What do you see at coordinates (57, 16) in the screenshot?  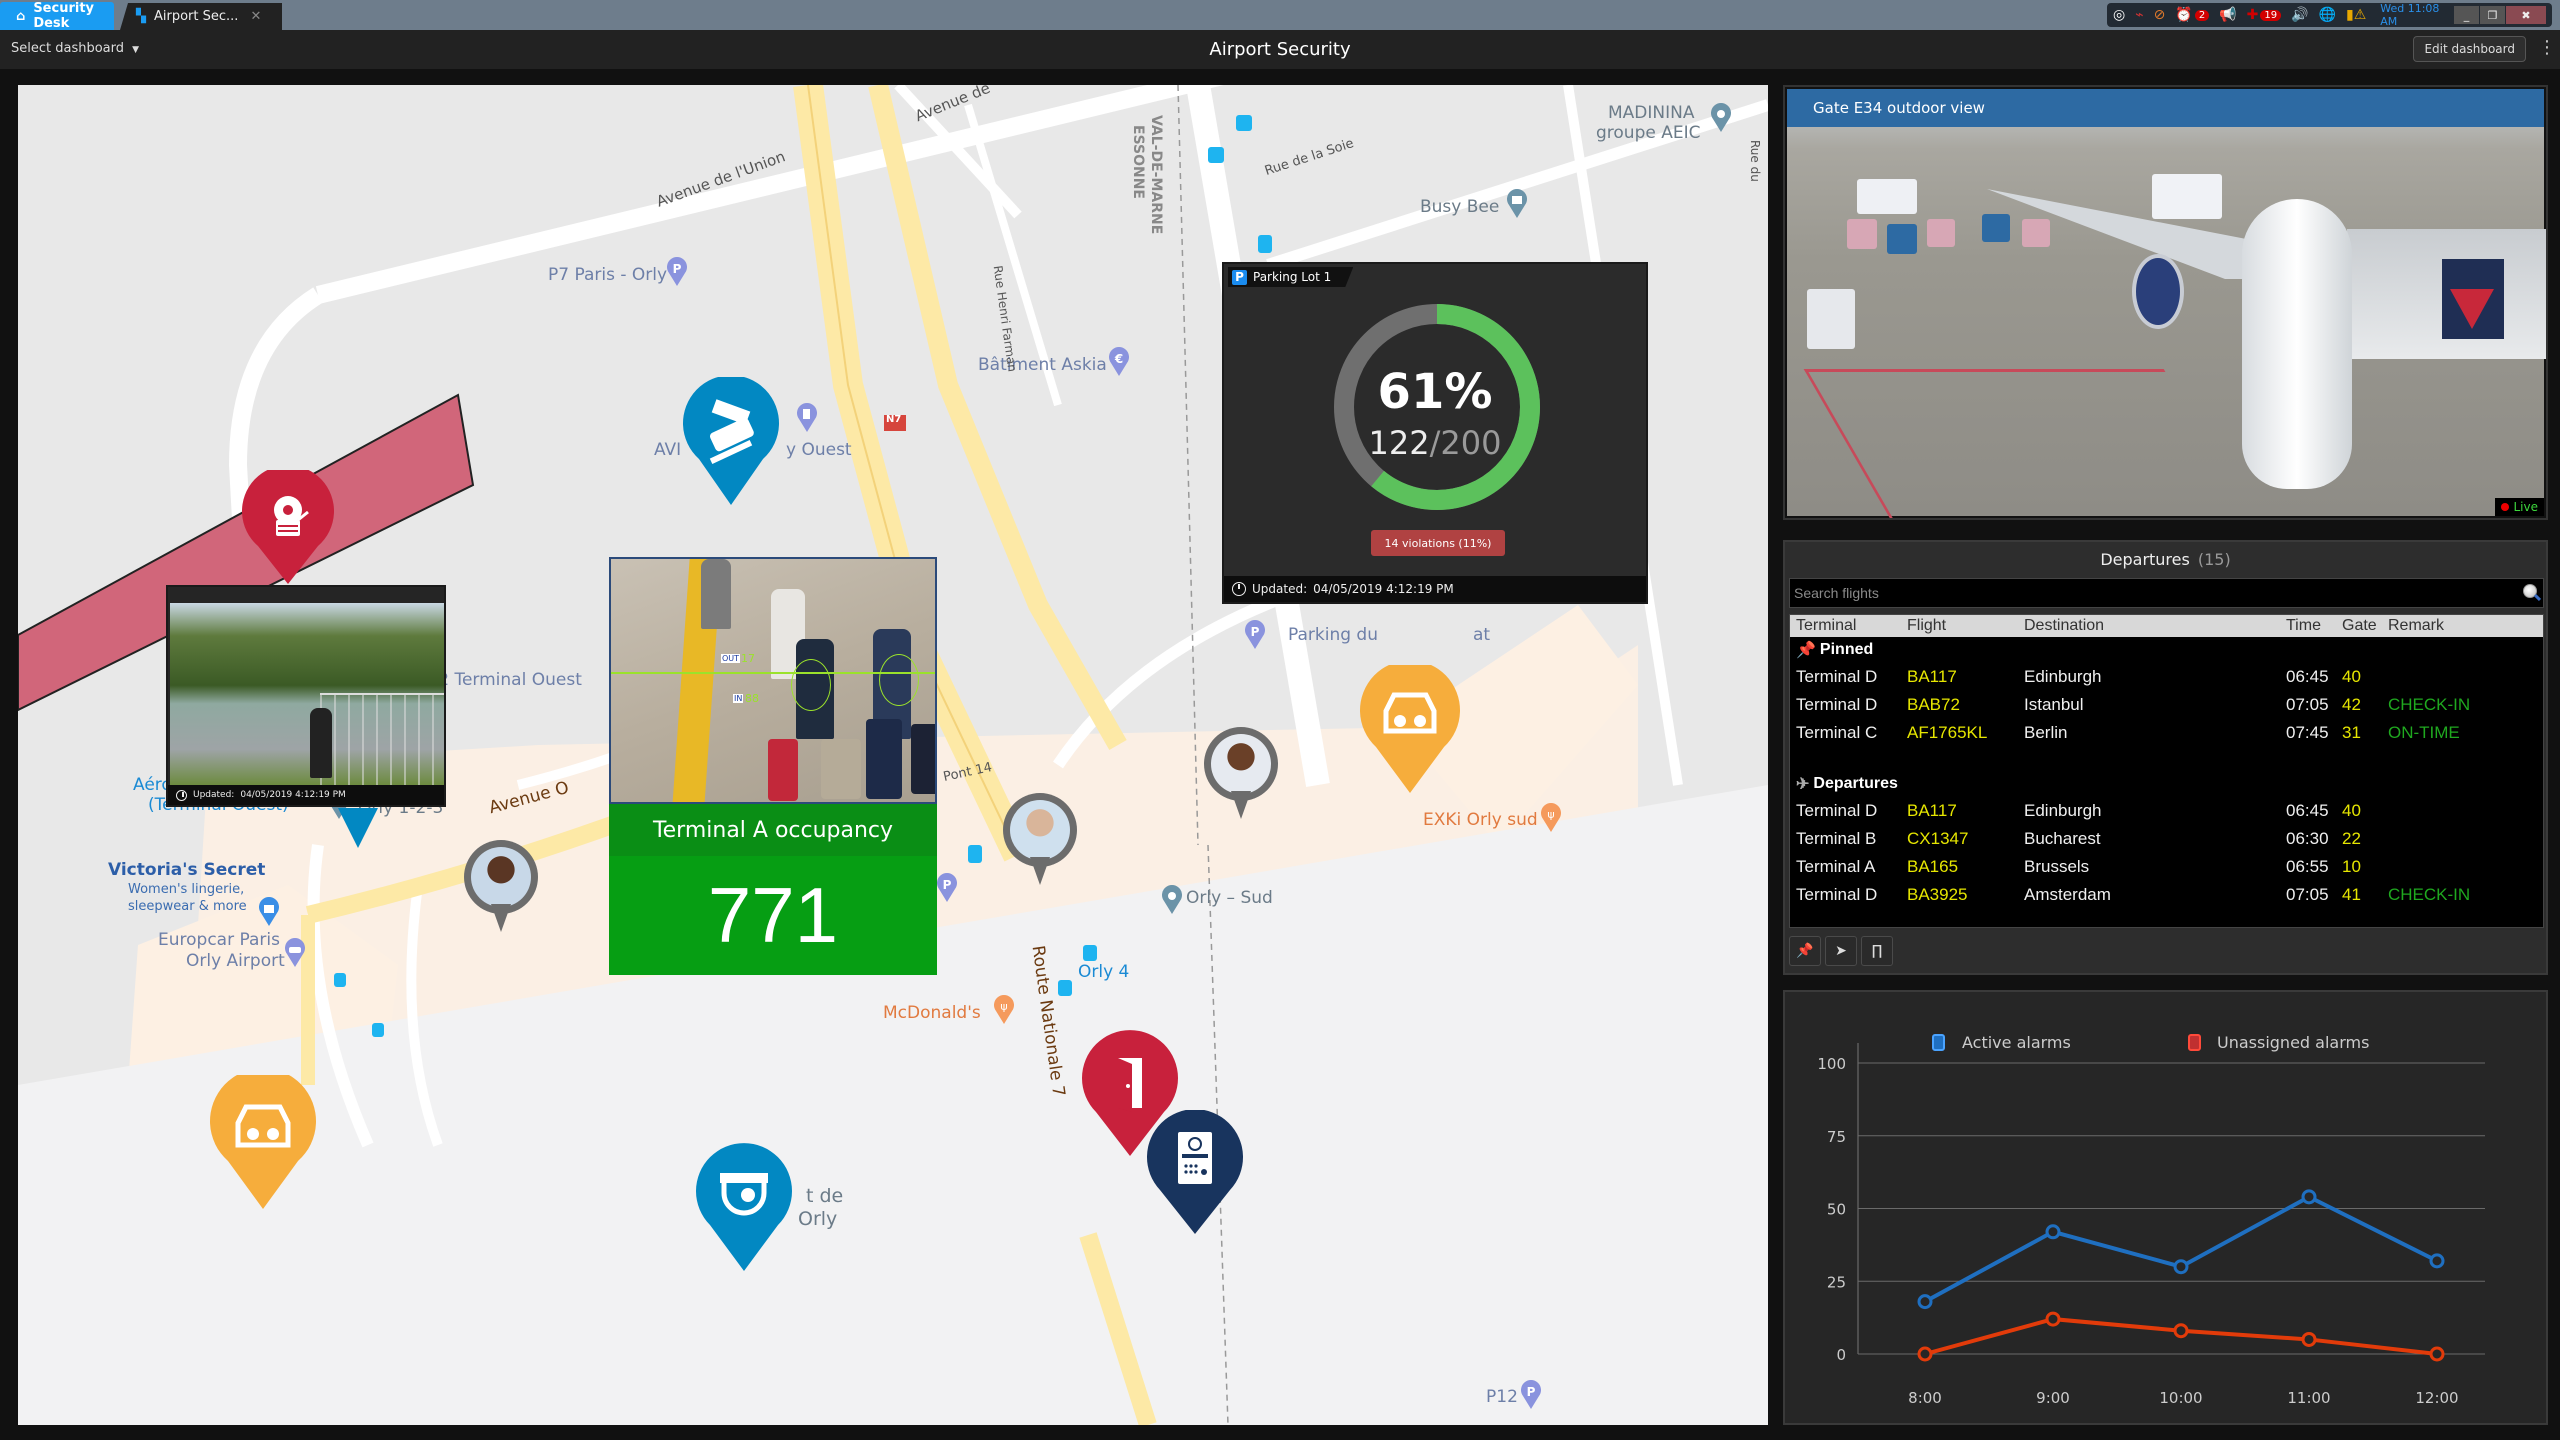 I see `tab-security-desk: ⌂ Security Desk` at bounding box center [57, 16].